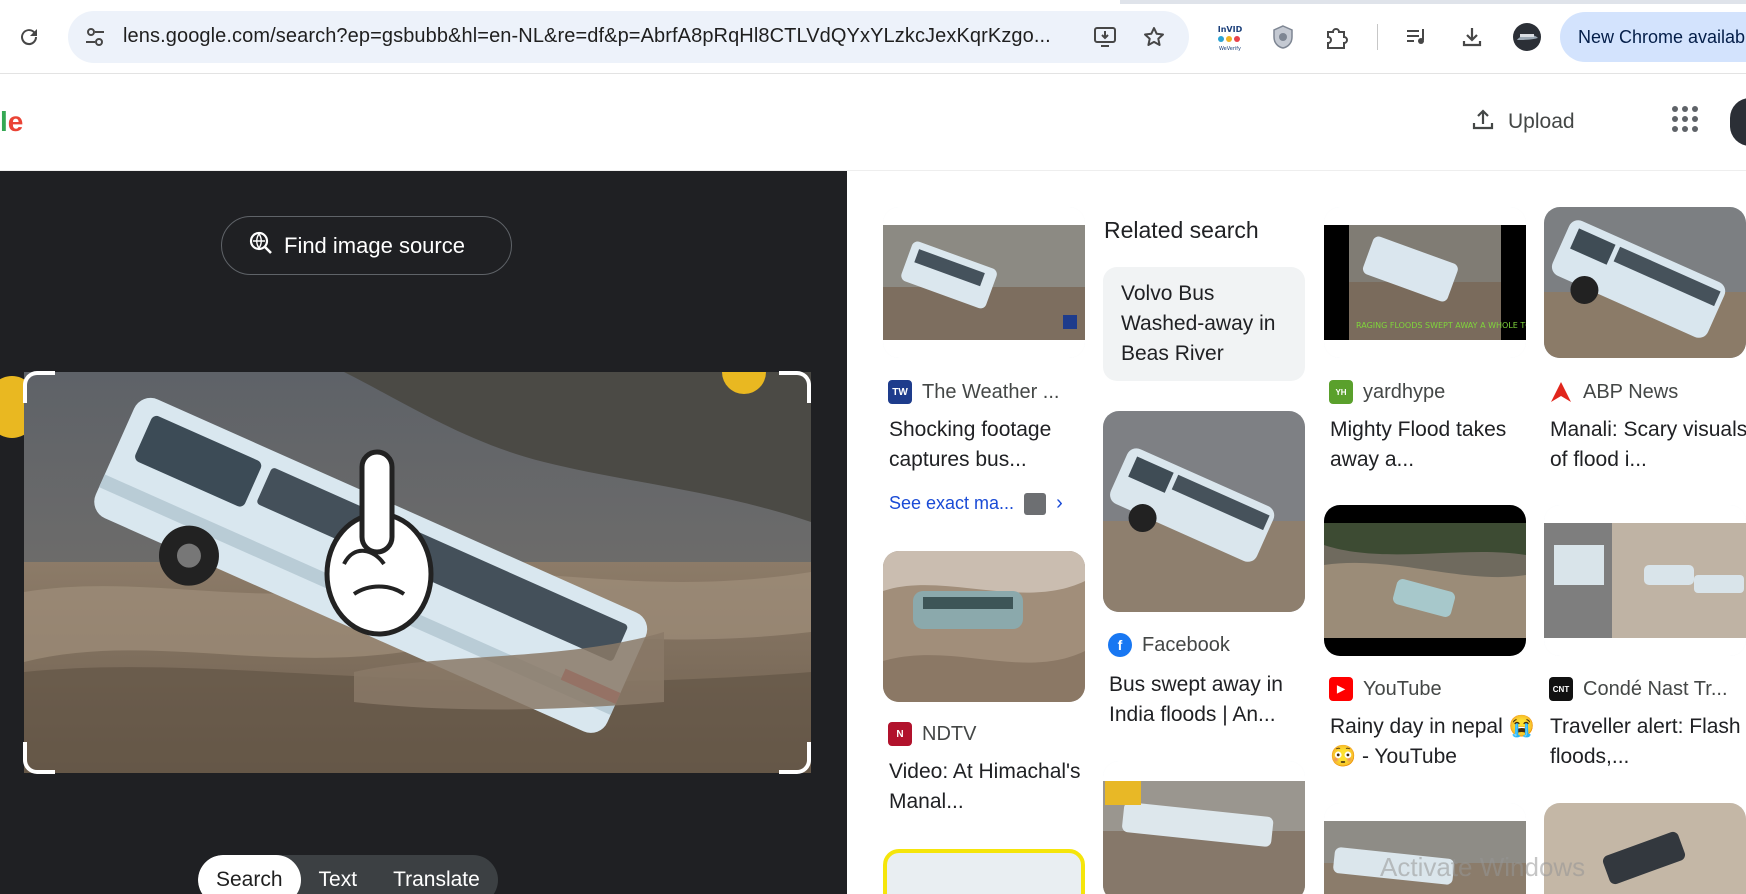 Image resolution: width=1746 pixels, height=894 pixels. Describe the element at coordinates (900, 392) in the screenshot. I see `weather-channel-icon: TW` at that location.